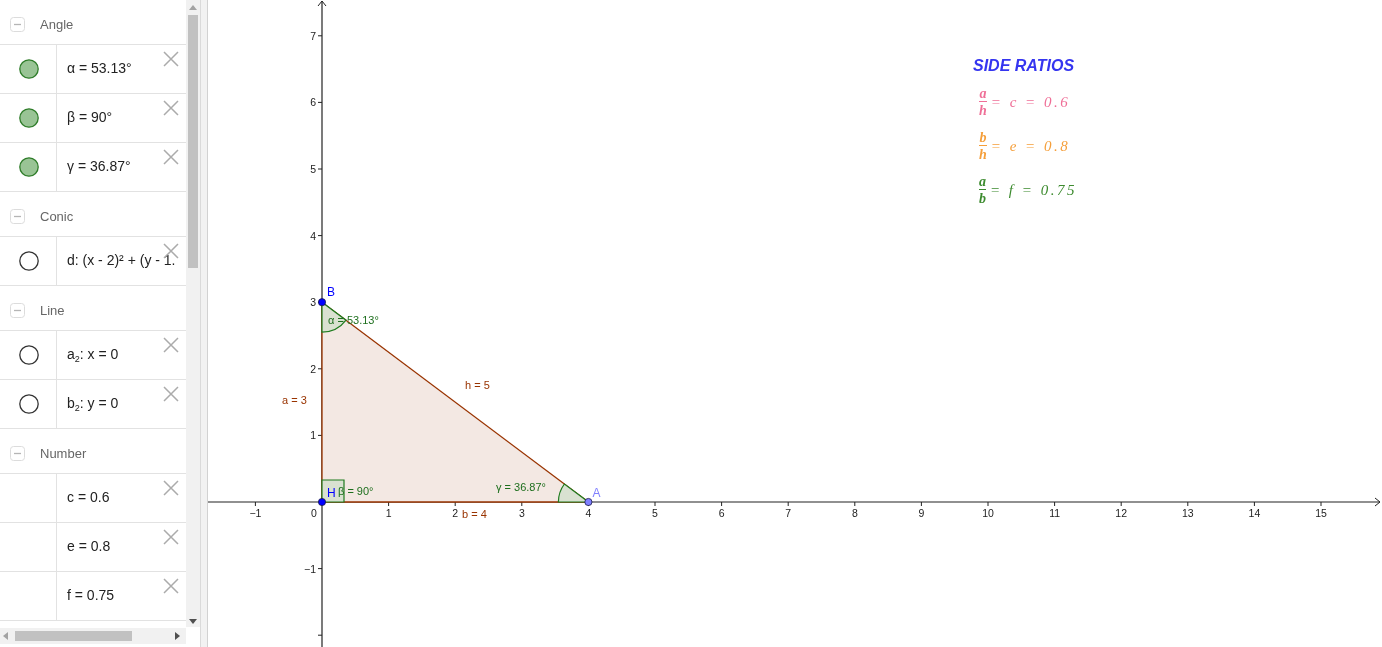 This screenshot has height=647, width=1382. I want to click on angle-label: γ = 36.87°, so click(521, 487).